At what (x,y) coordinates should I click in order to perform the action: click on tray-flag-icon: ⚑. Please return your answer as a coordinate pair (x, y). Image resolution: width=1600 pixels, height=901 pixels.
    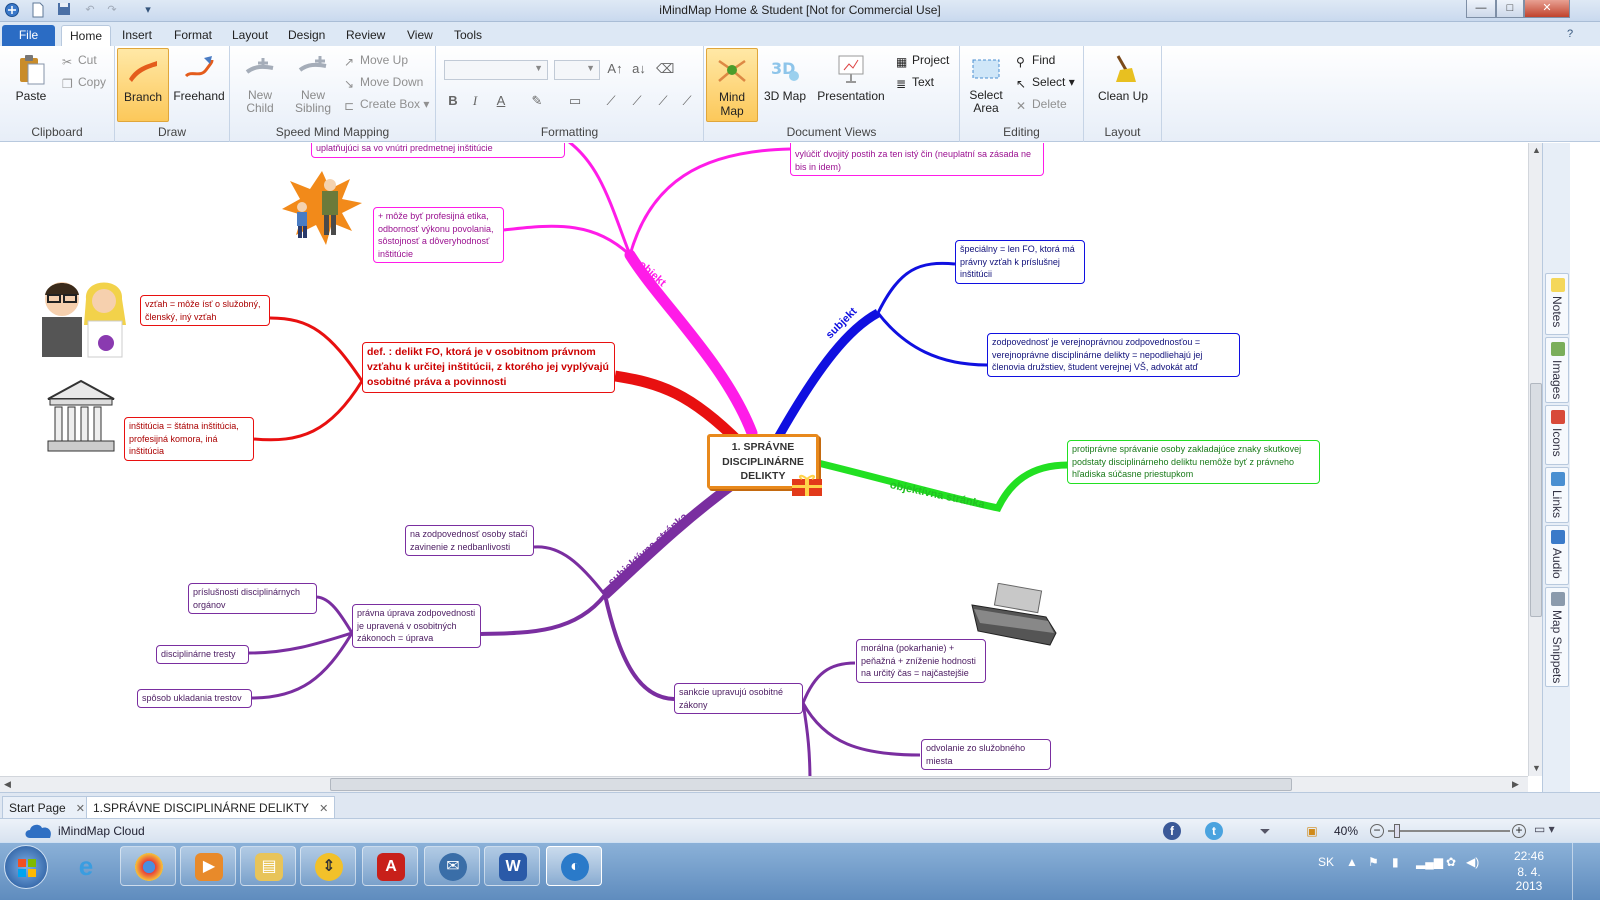
    Looking at the image, I should click on (1373, 862).